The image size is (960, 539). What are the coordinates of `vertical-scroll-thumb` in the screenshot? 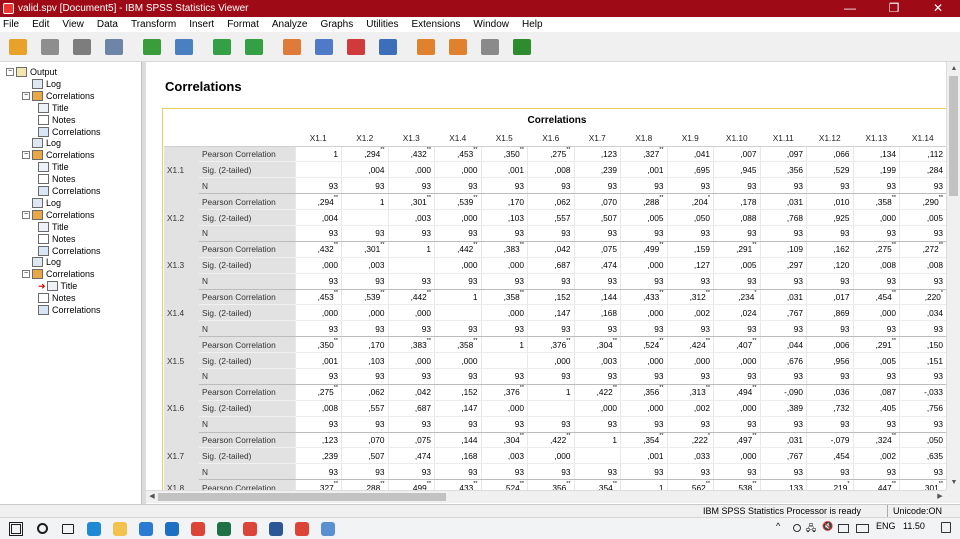 It's located at (953, 136).